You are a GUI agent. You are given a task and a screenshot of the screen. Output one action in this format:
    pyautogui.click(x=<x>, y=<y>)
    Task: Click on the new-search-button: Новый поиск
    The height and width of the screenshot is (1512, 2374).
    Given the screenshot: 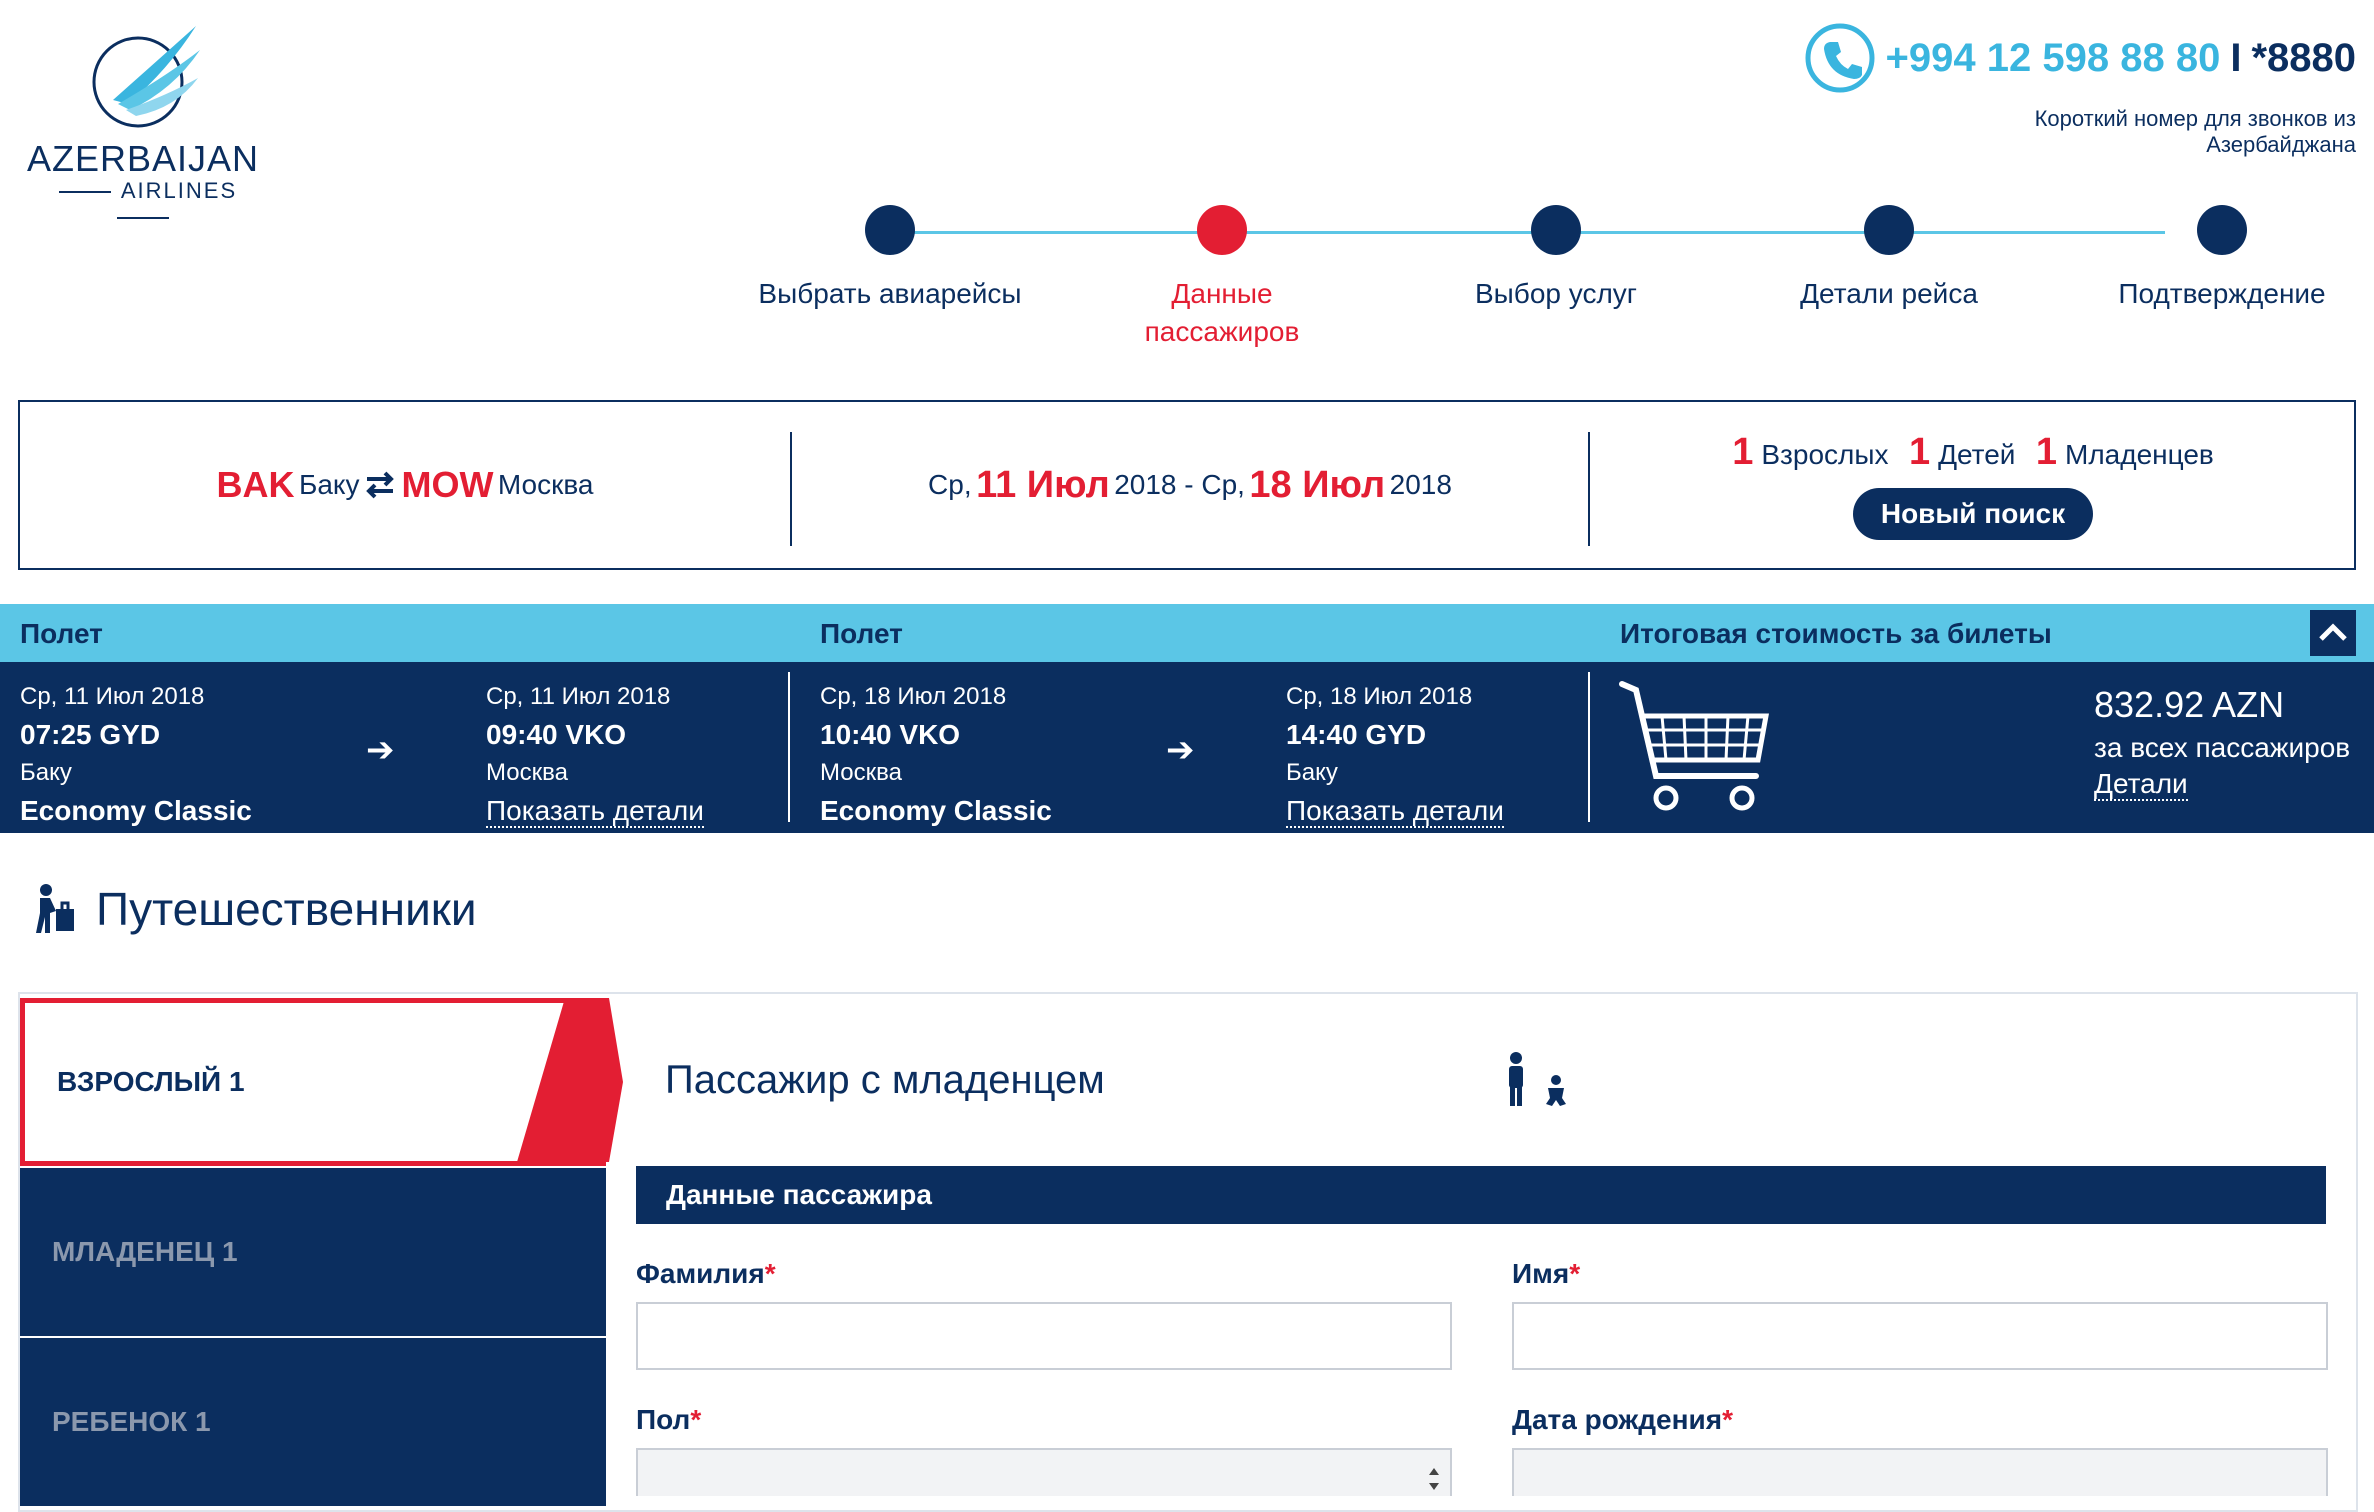 What is the action you would take?
    pyautogui.click(x=1973, y=513)
    